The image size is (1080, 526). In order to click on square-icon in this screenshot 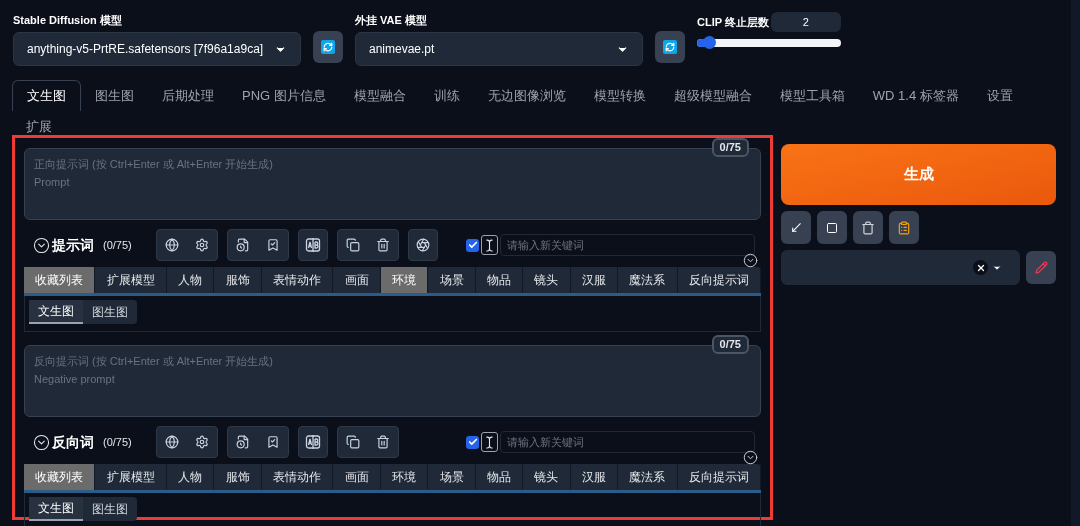, I will do `click(832, 227)`.